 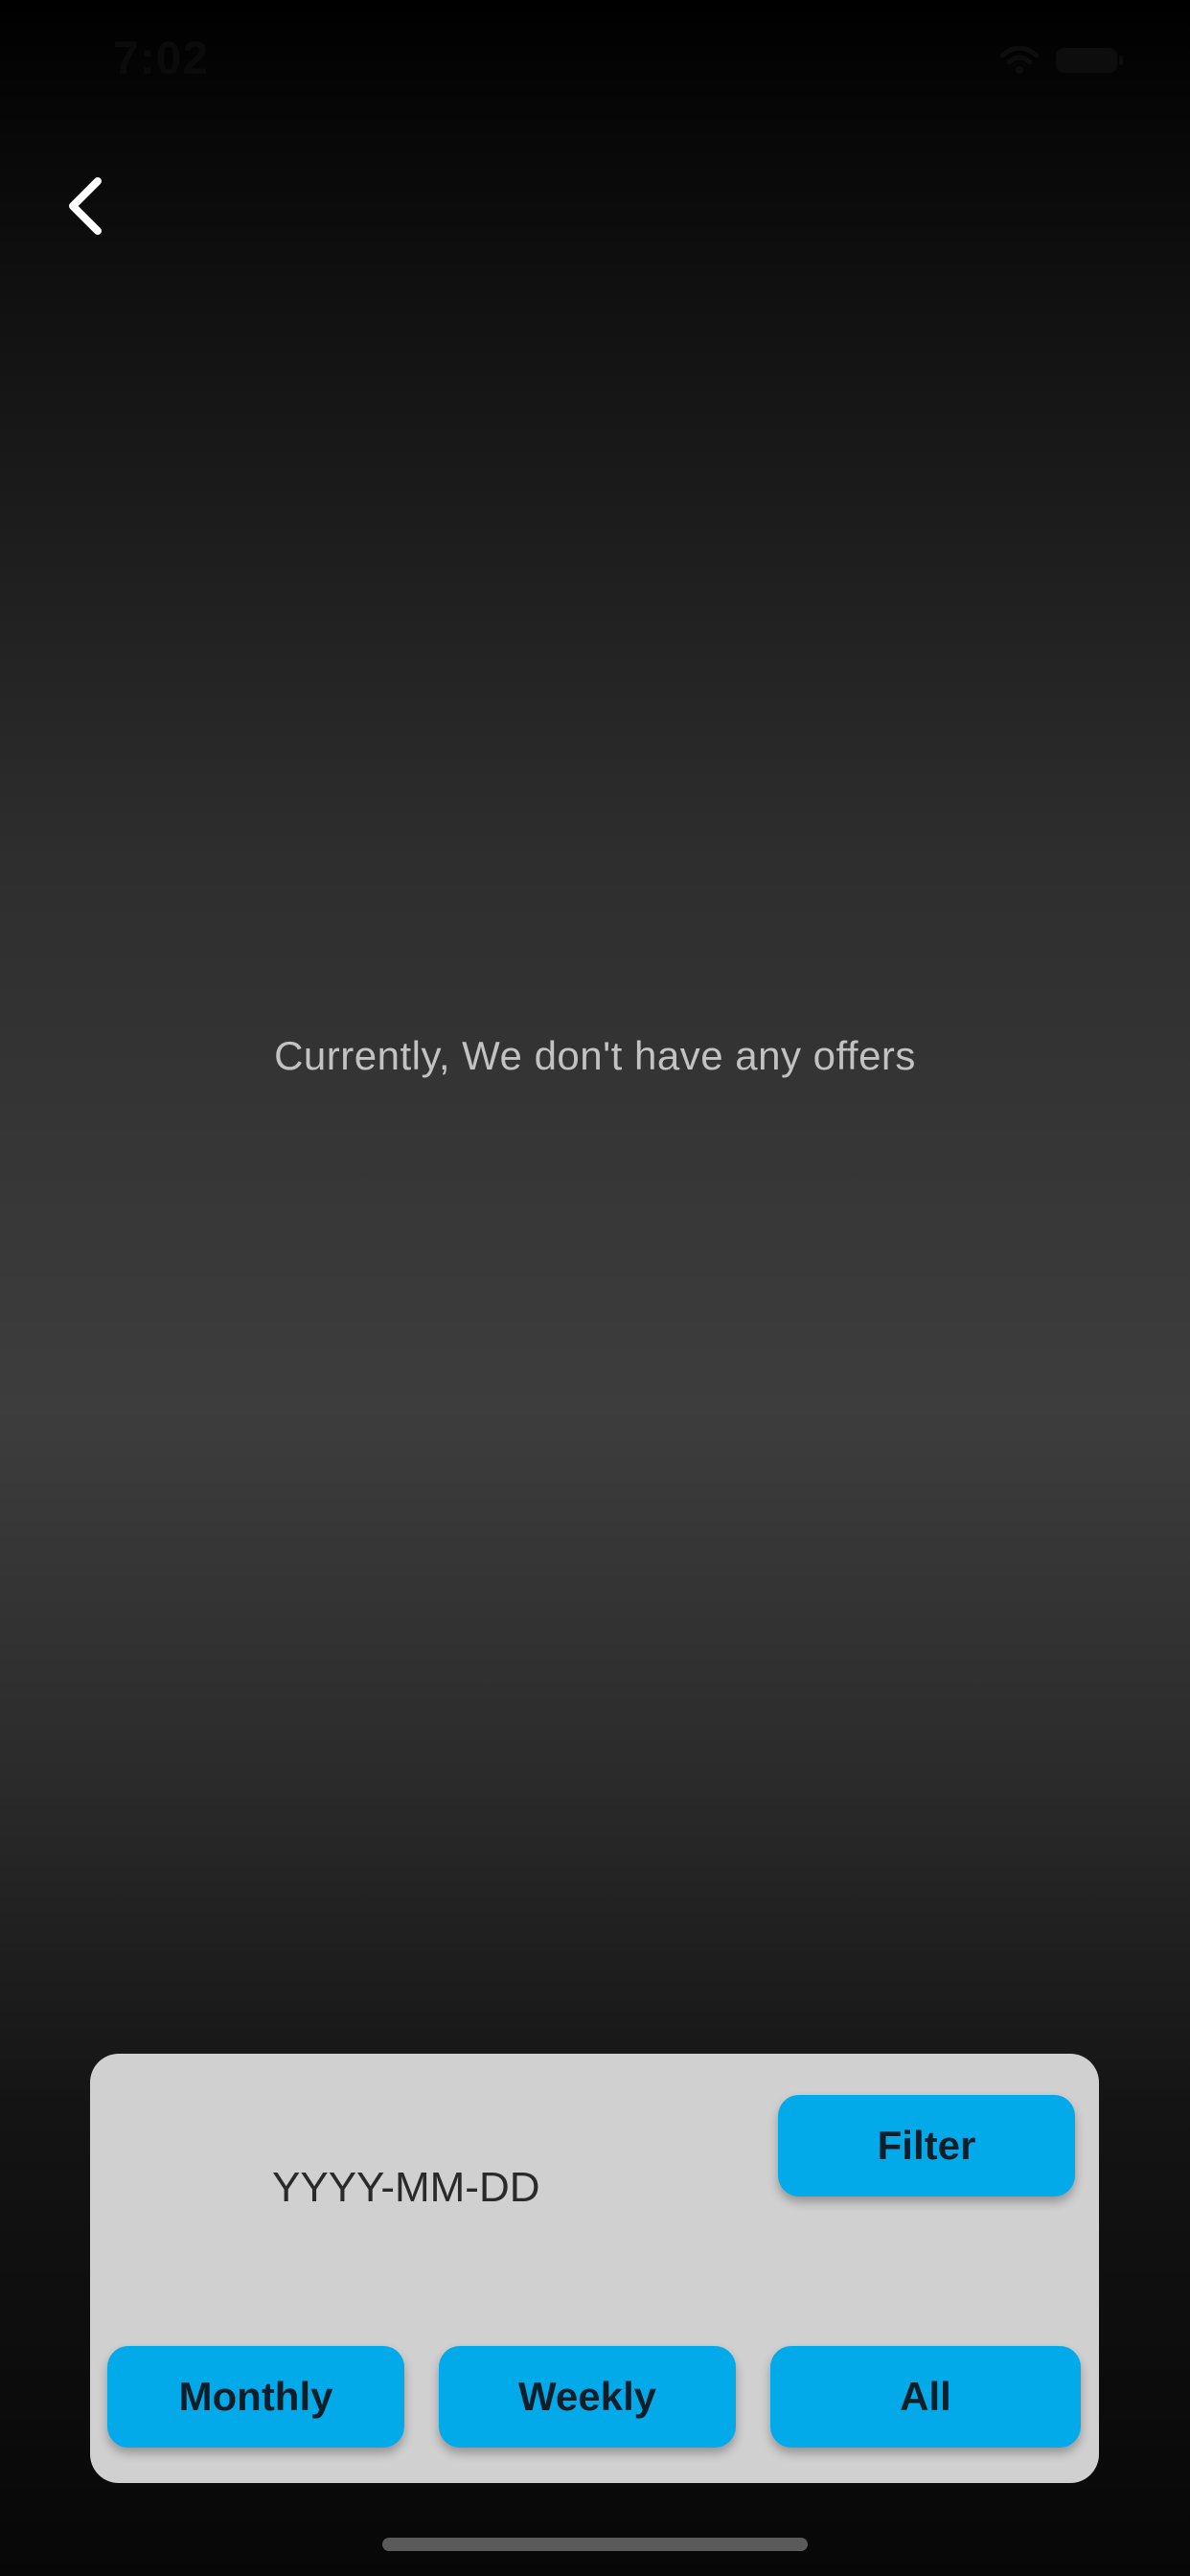 What do you see at coordinates (595, 63) in the screenshot?
I see `status-bar: 7:02` at bounding box center [595, 63].